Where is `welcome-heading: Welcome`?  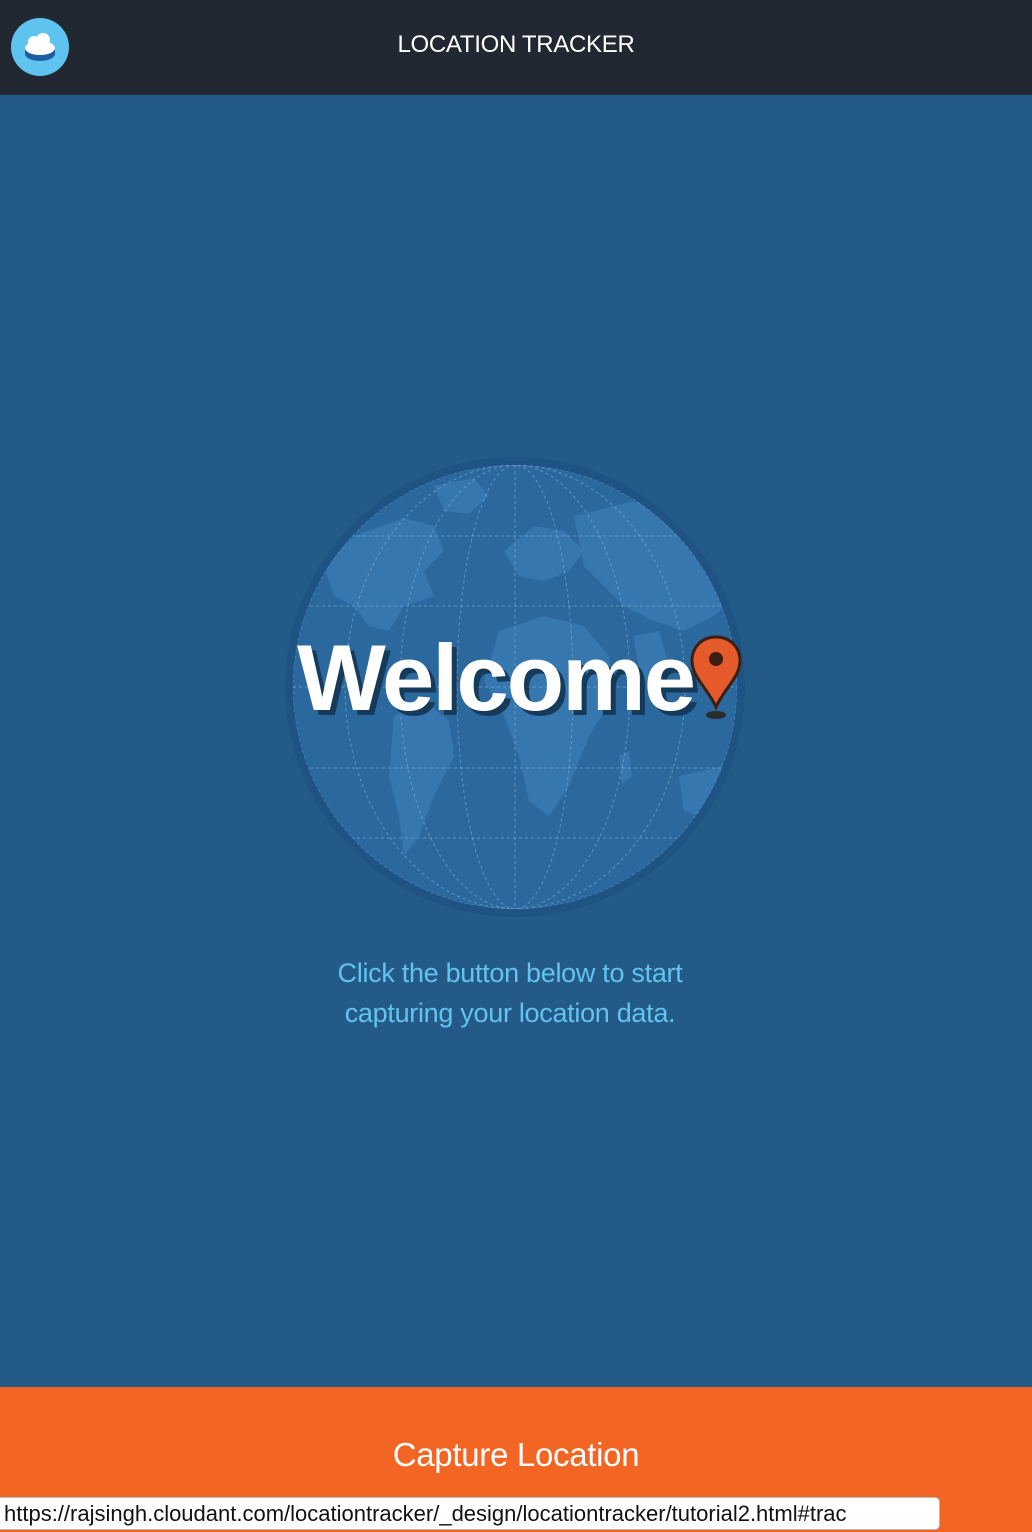
welcome-heading: Welcome is located at coordinates (496, 677).